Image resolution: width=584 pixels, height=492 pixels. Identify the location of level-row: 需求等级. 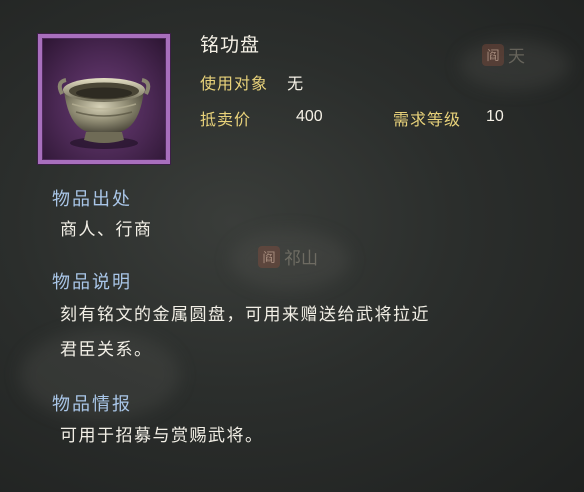
(427, 118).